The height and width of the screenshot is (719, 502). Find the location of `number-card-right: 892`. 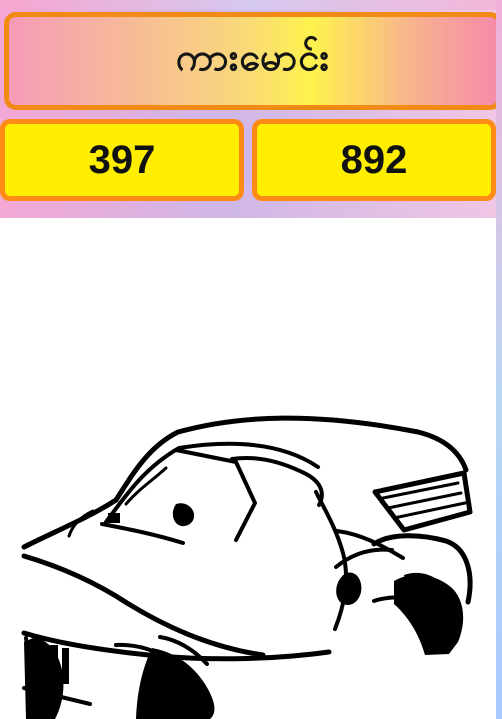

number-card-right: 892 is located at coordinates (374, 160).